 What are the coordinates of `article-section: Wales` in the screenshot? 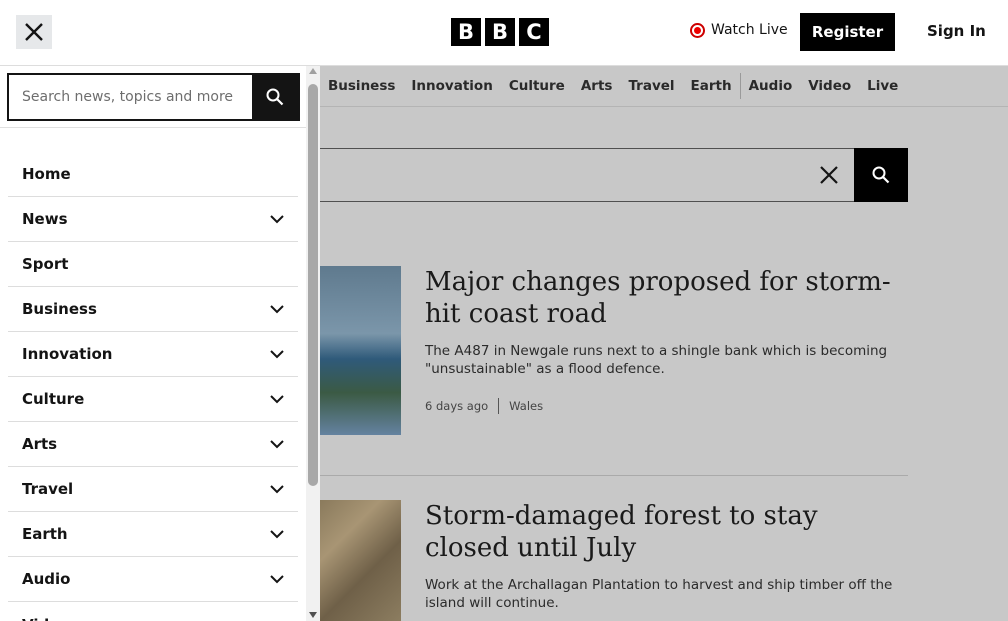 It's located at (526, 406).